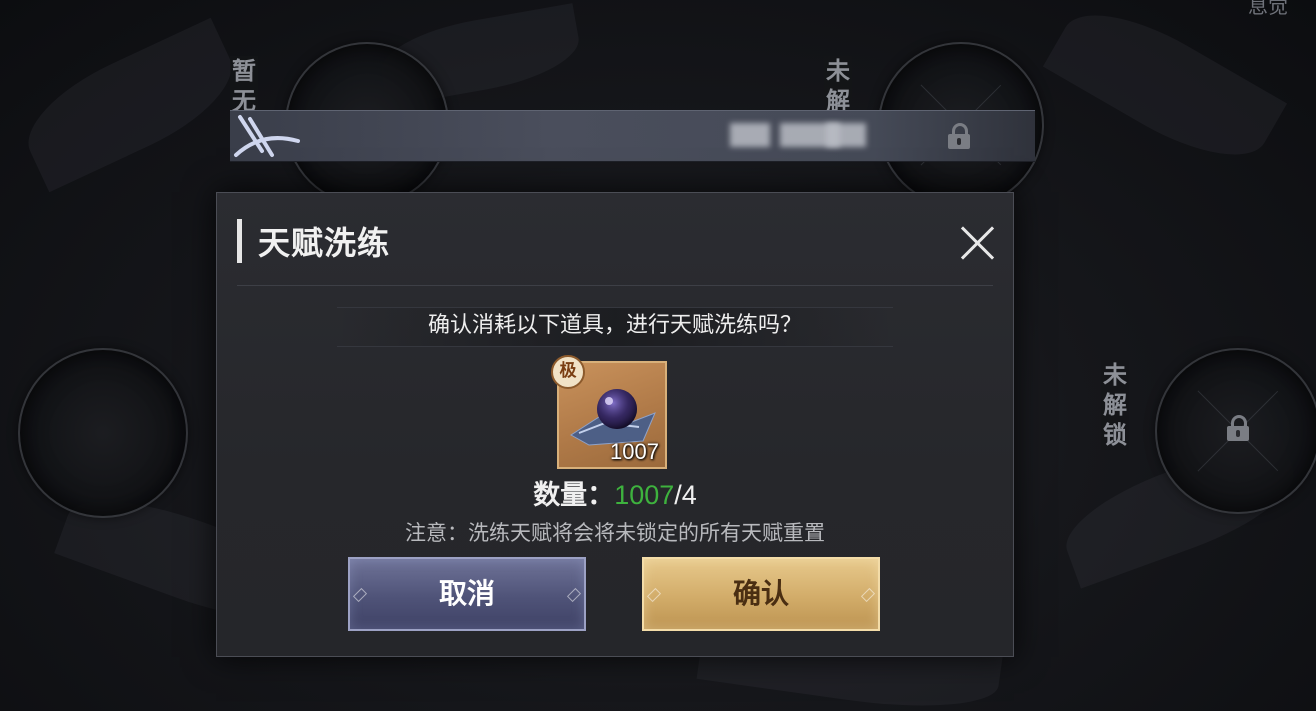  What do you see at coordinates (267, 136) in the screenshot?
I see `brush-emblem-icon` at bounding box center [267, 136].